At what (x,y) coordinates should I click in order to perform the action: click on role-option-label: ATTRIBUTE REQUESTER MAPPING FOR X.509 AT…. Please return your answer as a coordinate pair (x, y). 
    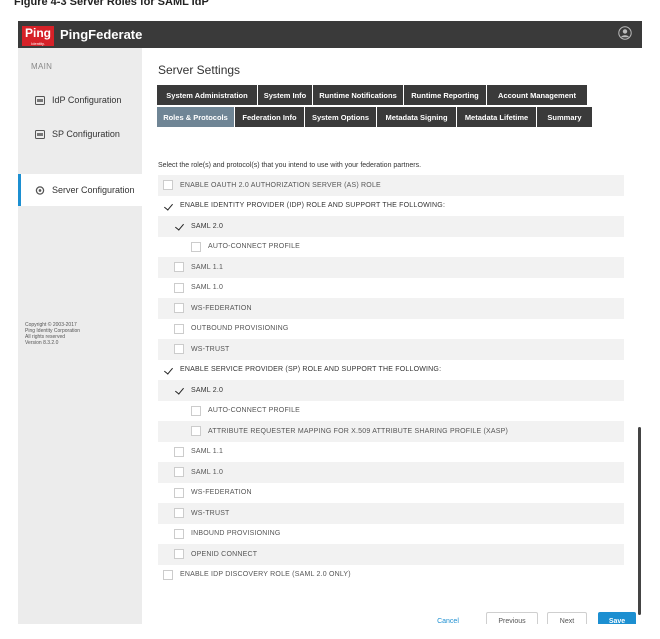
    Looking at the image, I should click on (358, 431).